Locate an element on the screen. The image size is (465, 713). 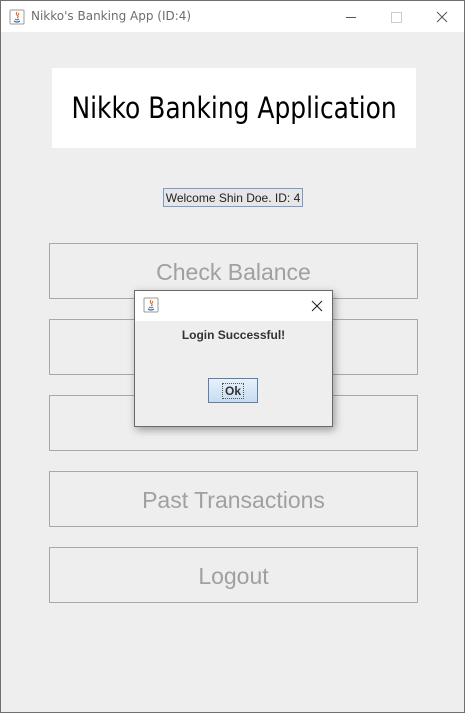
window-title: Nikko's Banking App (ID:4) is located at coordinates (111, 16).